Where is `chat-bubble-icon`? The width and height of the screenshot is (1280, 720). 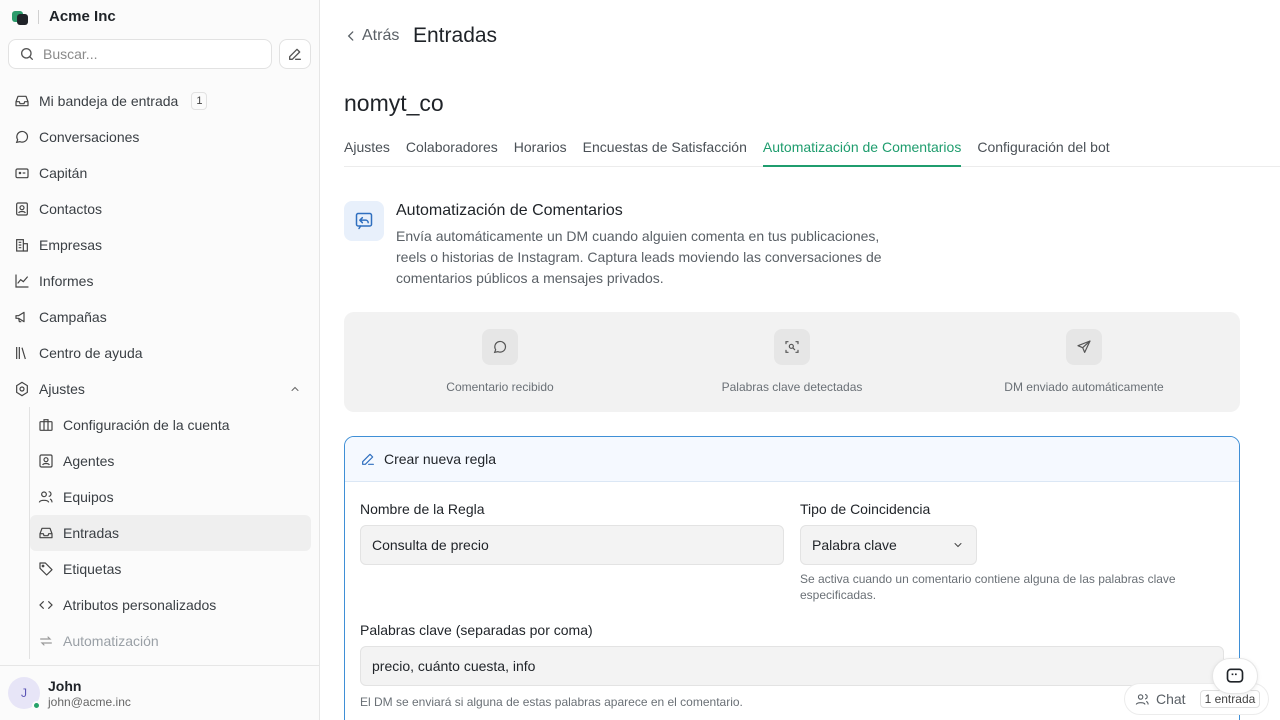
chat-bubble-icon is located at coordinates (1235, 675).